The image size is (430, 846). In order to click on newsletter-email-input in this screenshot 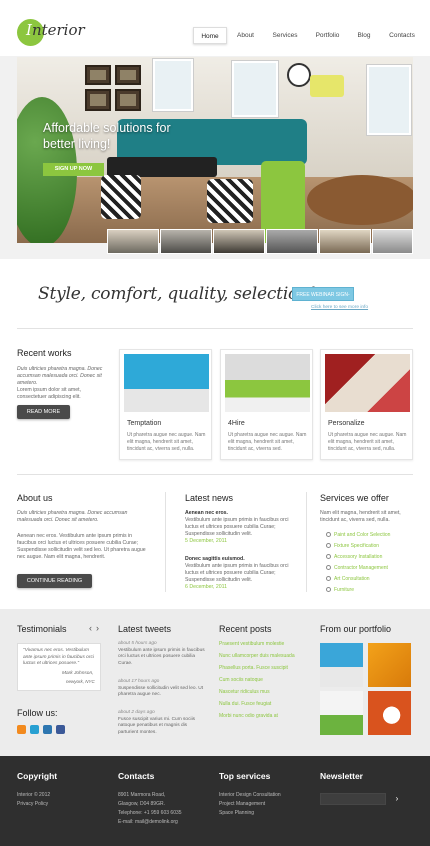, I will do `click(353, 799)`.